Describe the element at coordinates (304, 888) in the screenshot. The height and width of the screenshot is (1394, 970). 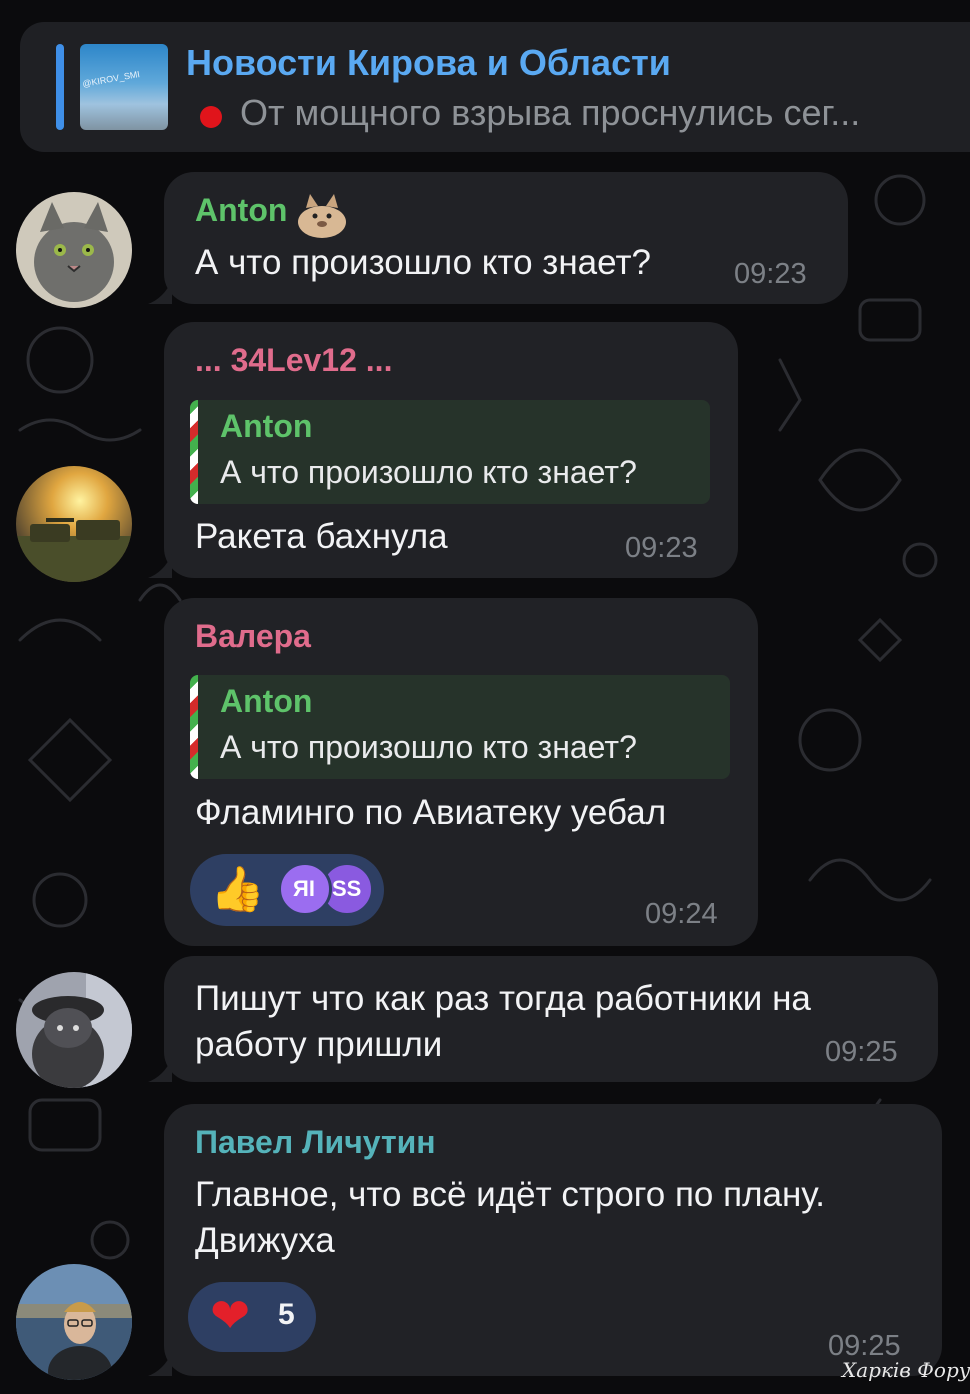
I see `reaction-user-initials: ЯI` at that location.